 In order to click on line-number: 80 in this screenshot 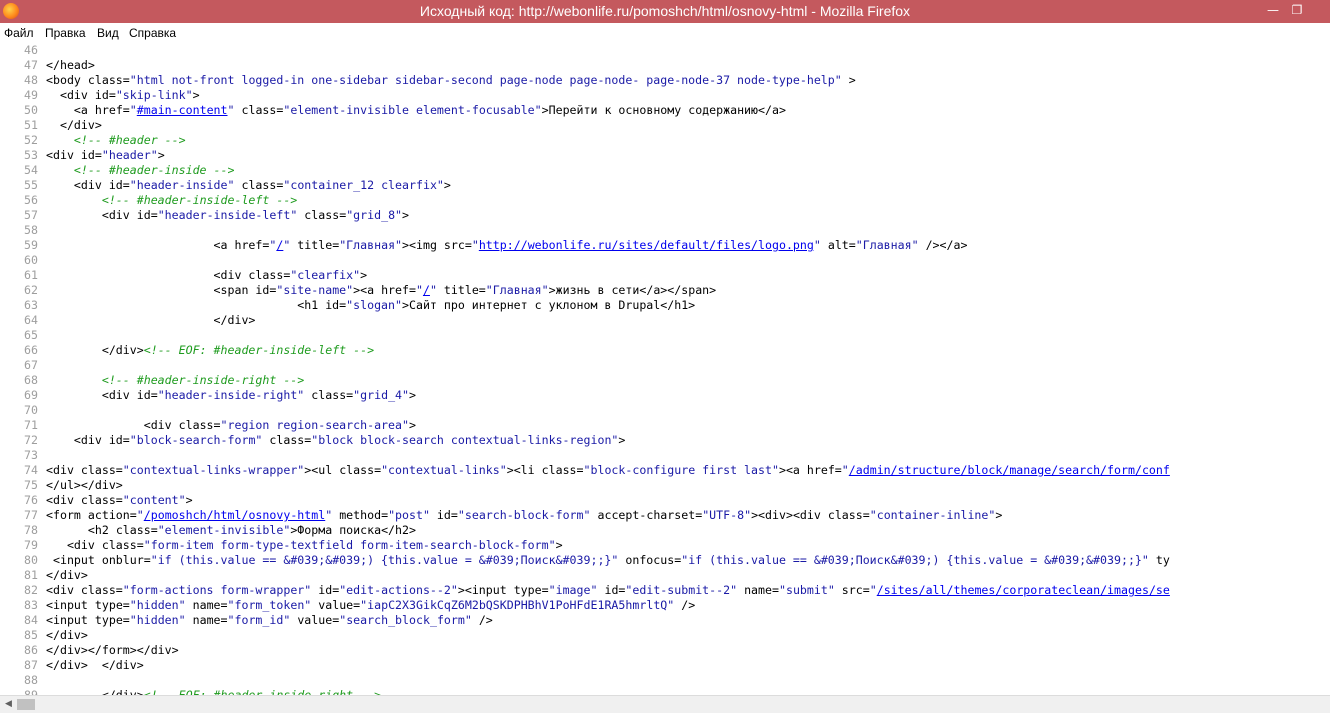, I will do `click(31, 560)`.